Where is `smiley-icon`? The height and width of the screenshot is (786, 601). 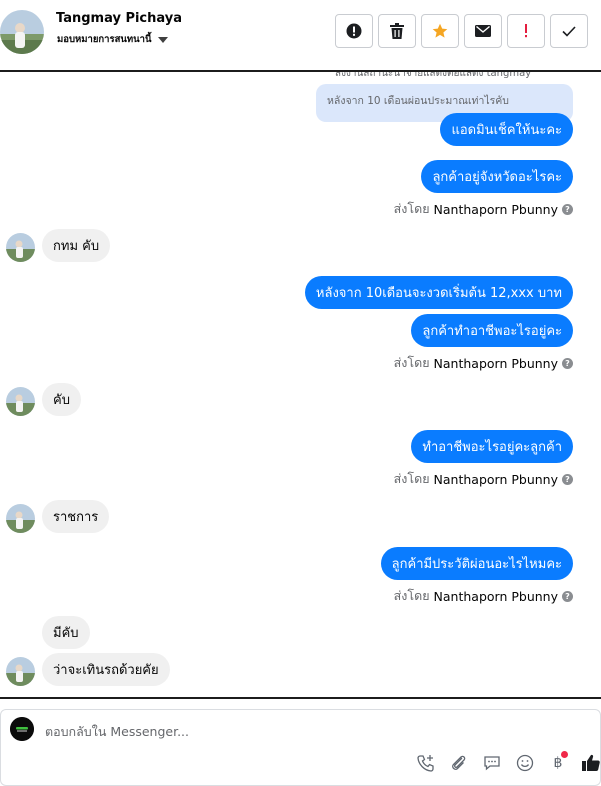 smiley-icon is located at coordinates (525, 763).